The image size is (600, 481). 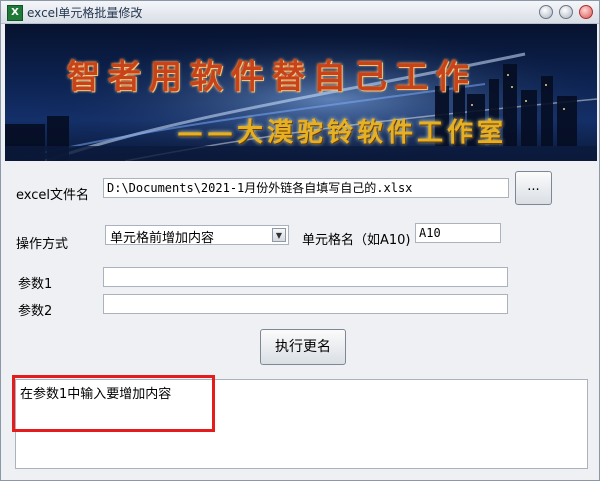 What do you see at coordinates (15, 13) in the screenshot?
I see `excel-app-icon: X` at bounding box center [15, 13].